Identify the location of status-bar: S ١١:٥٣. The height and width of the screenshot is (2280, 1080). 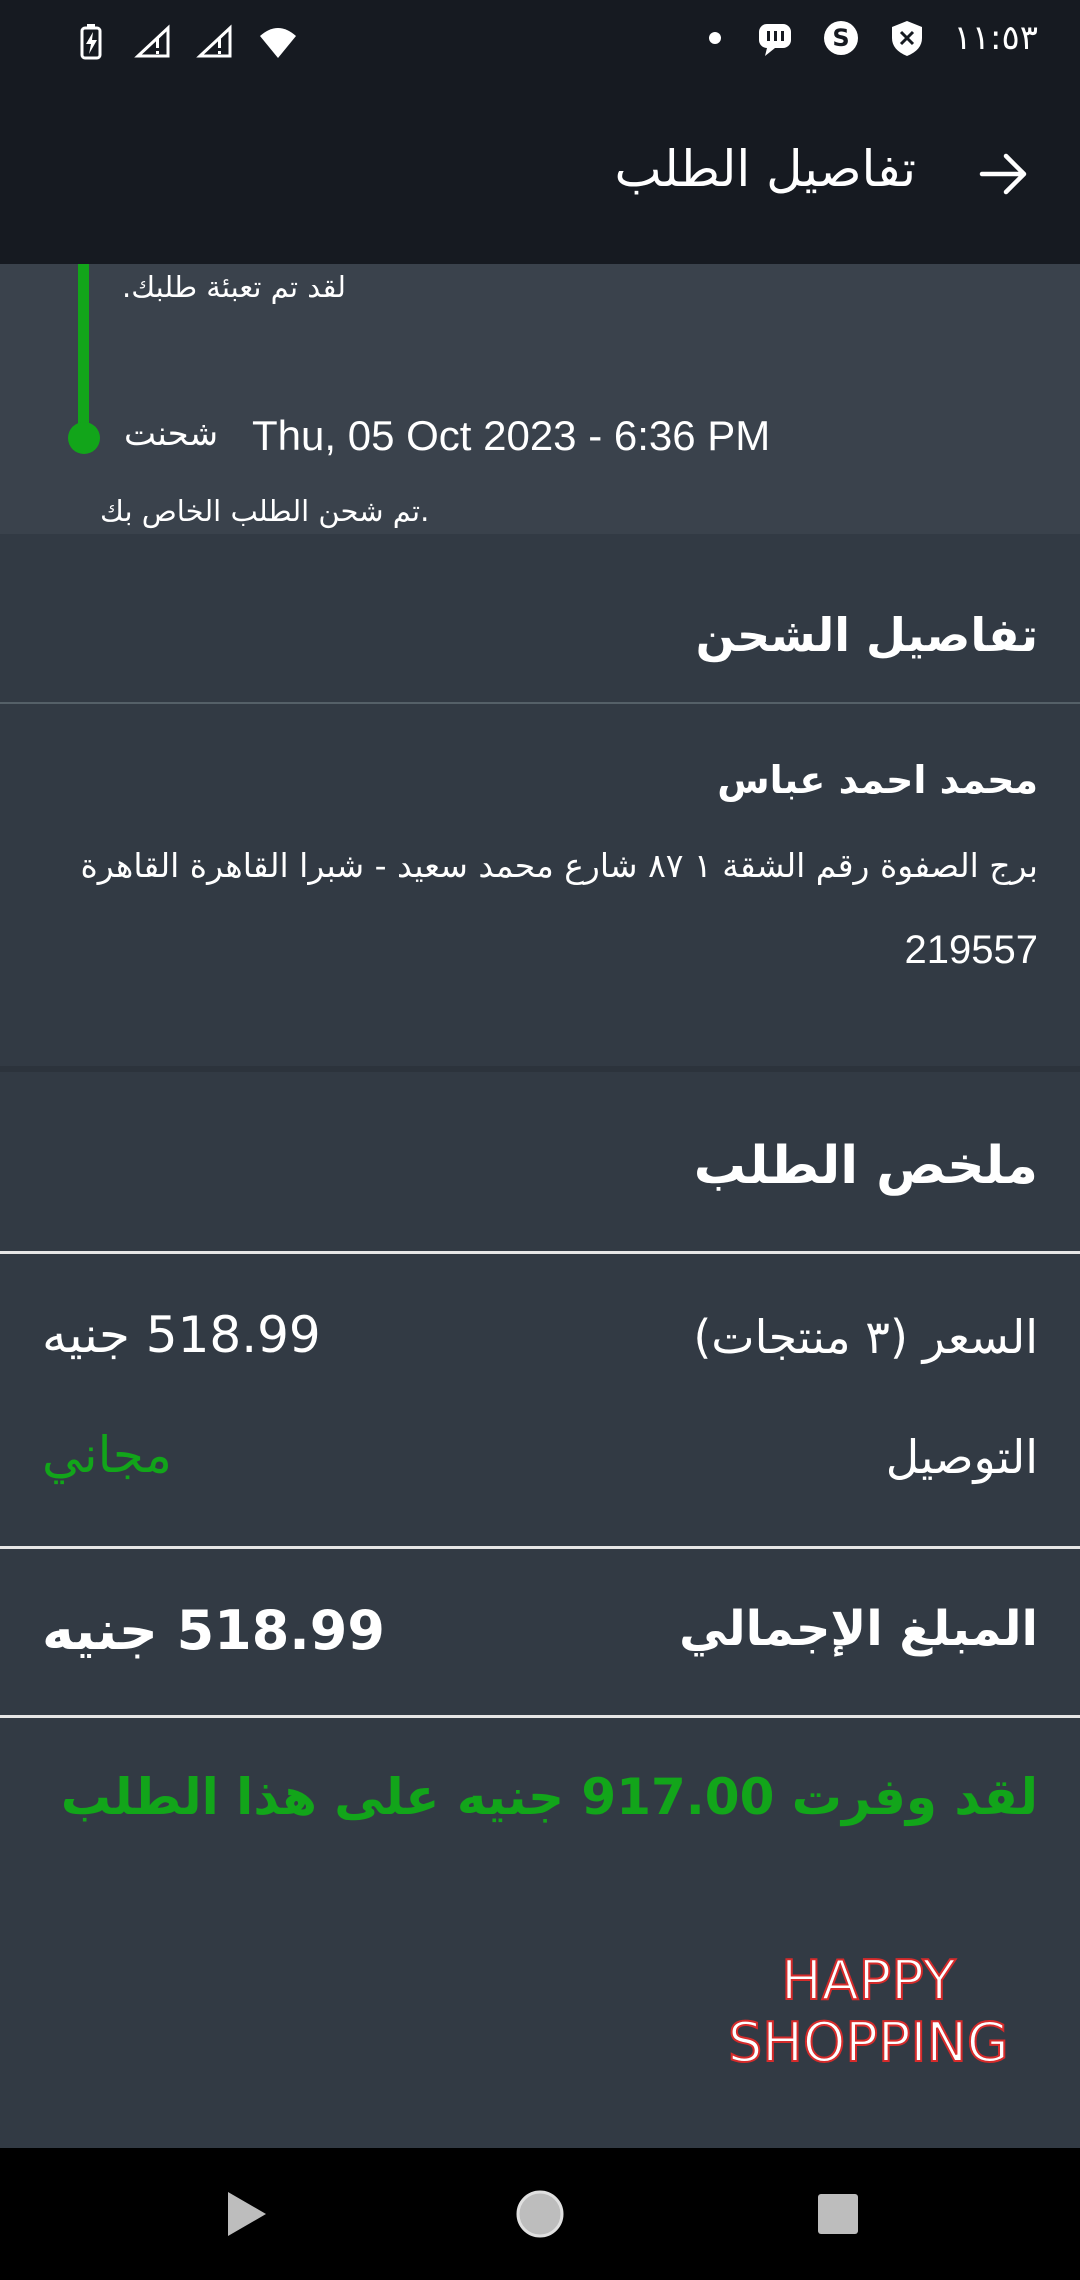
(540, 44).